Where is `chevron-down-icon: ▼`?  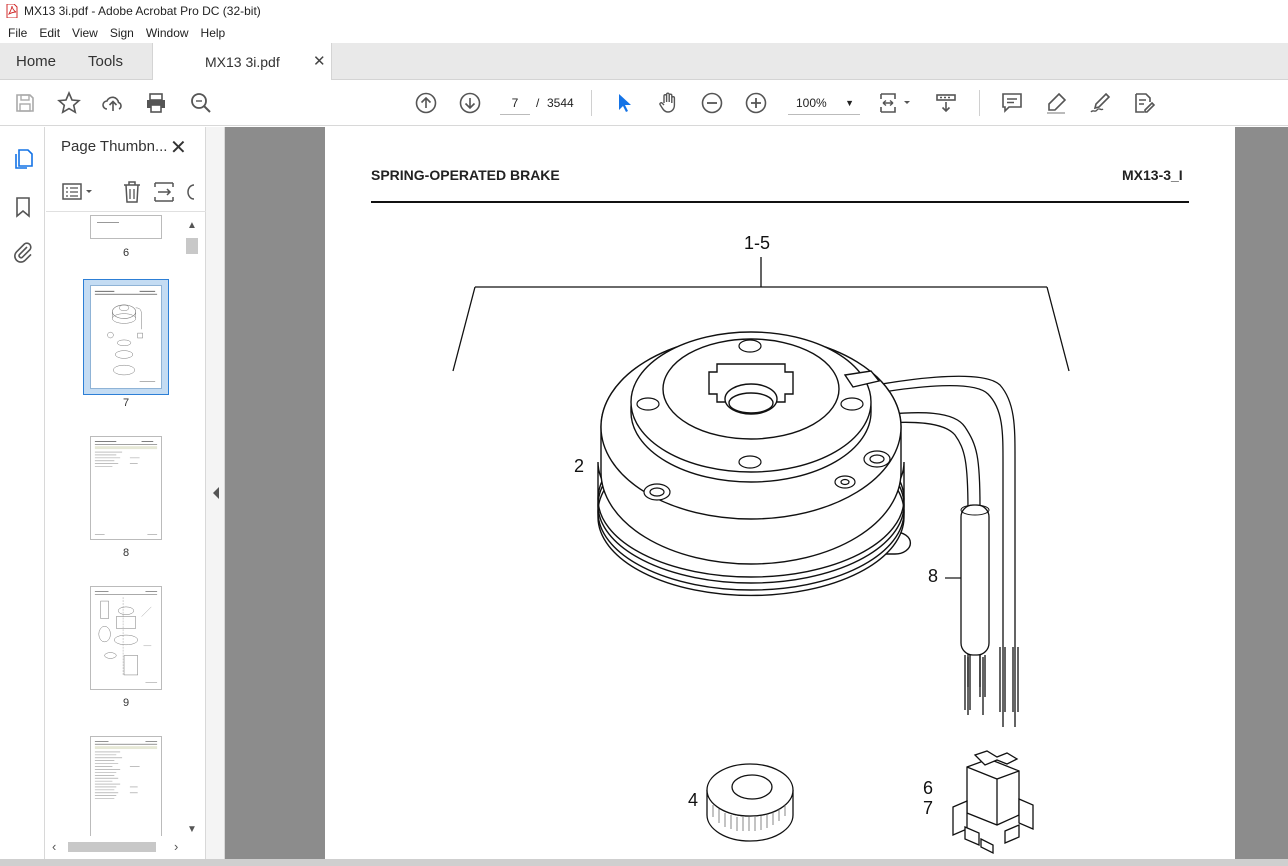 chevron-down-icon: ▼ is located at coordinates (849, 103).